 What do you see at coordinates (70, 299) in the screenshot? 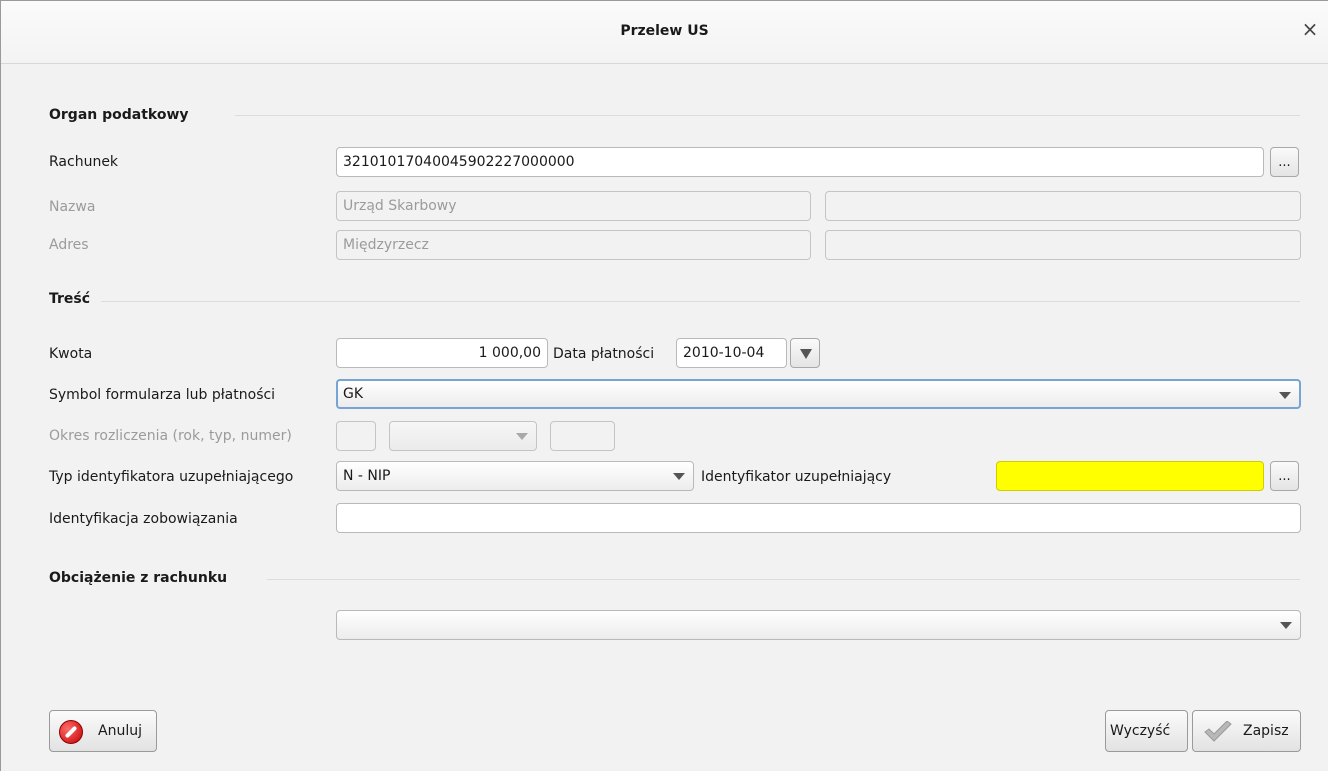
I see `section-tresc: Treść` at bounding box center [70, 299].